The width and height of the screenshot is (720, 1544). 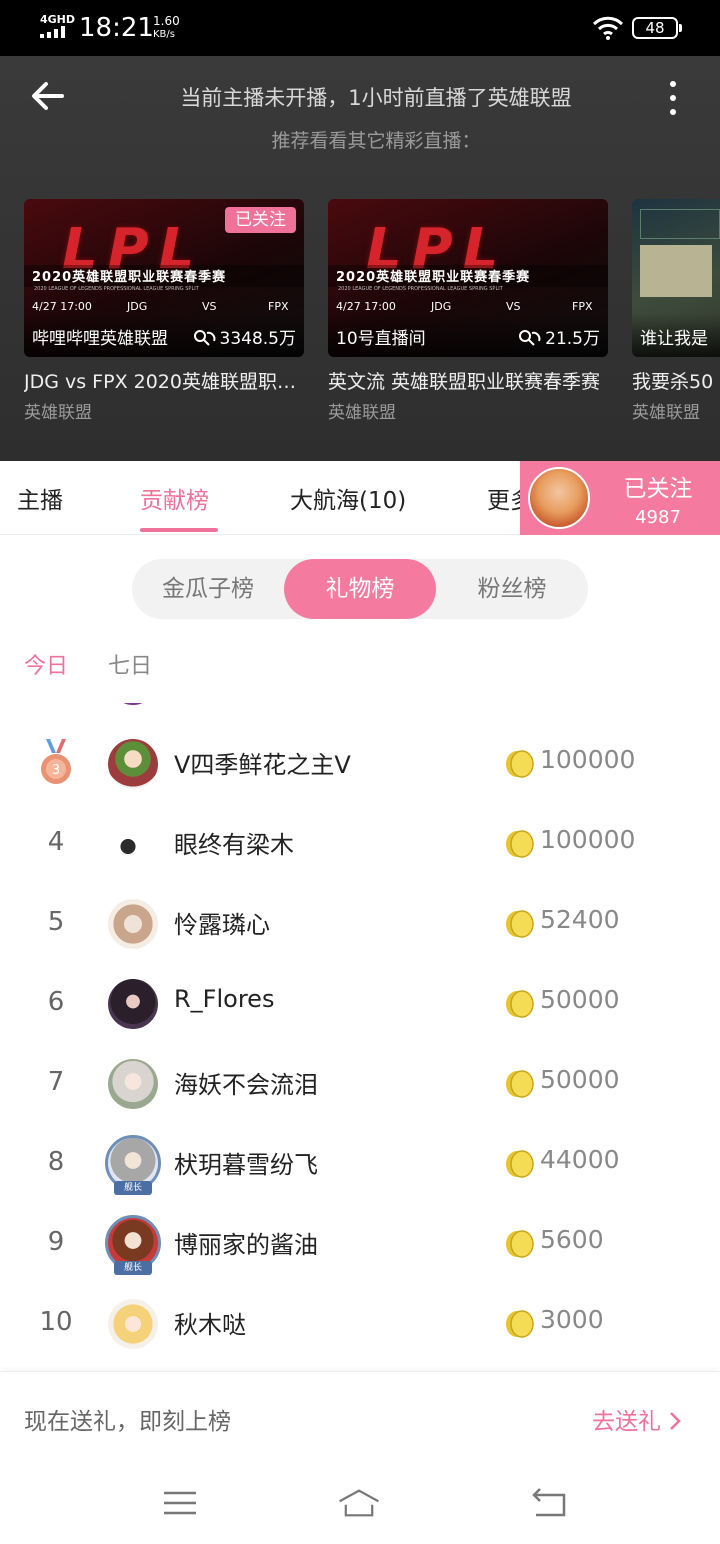 What do you see at coordinates (40, 498) in the screenshot?
I see `tab-streamer: 主播` at bounding box center [40, 498].